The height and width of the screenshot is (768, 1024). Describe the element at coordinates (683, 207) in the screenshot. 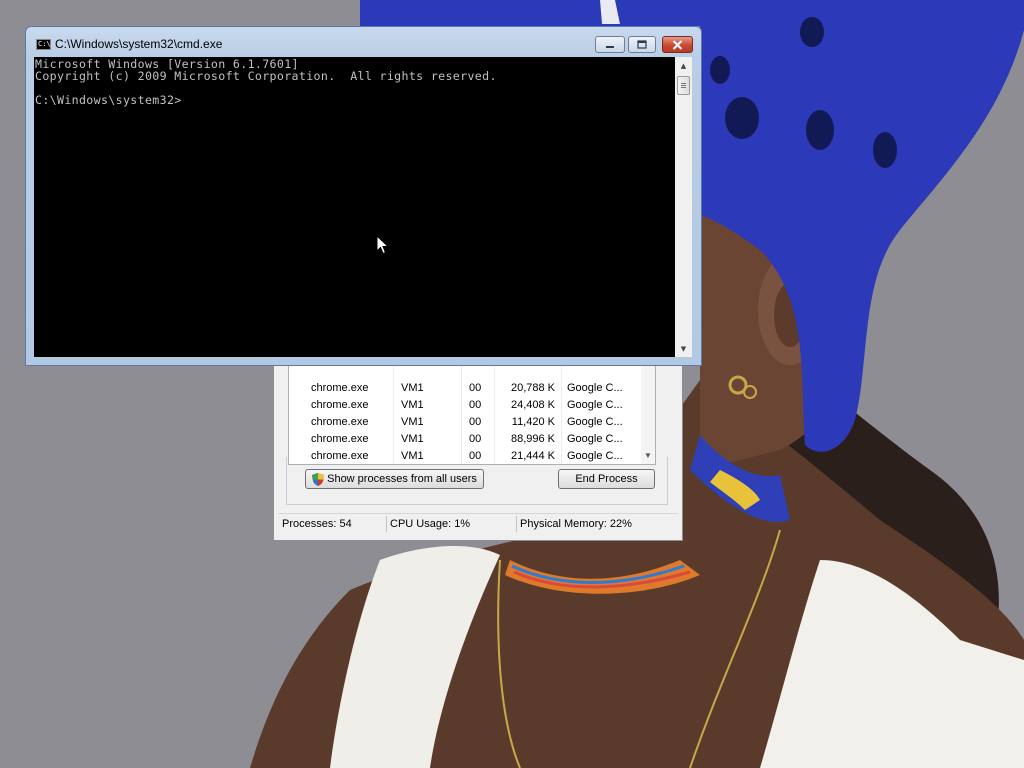

I see `console-scrollbar: ▲ ▼` at that location.